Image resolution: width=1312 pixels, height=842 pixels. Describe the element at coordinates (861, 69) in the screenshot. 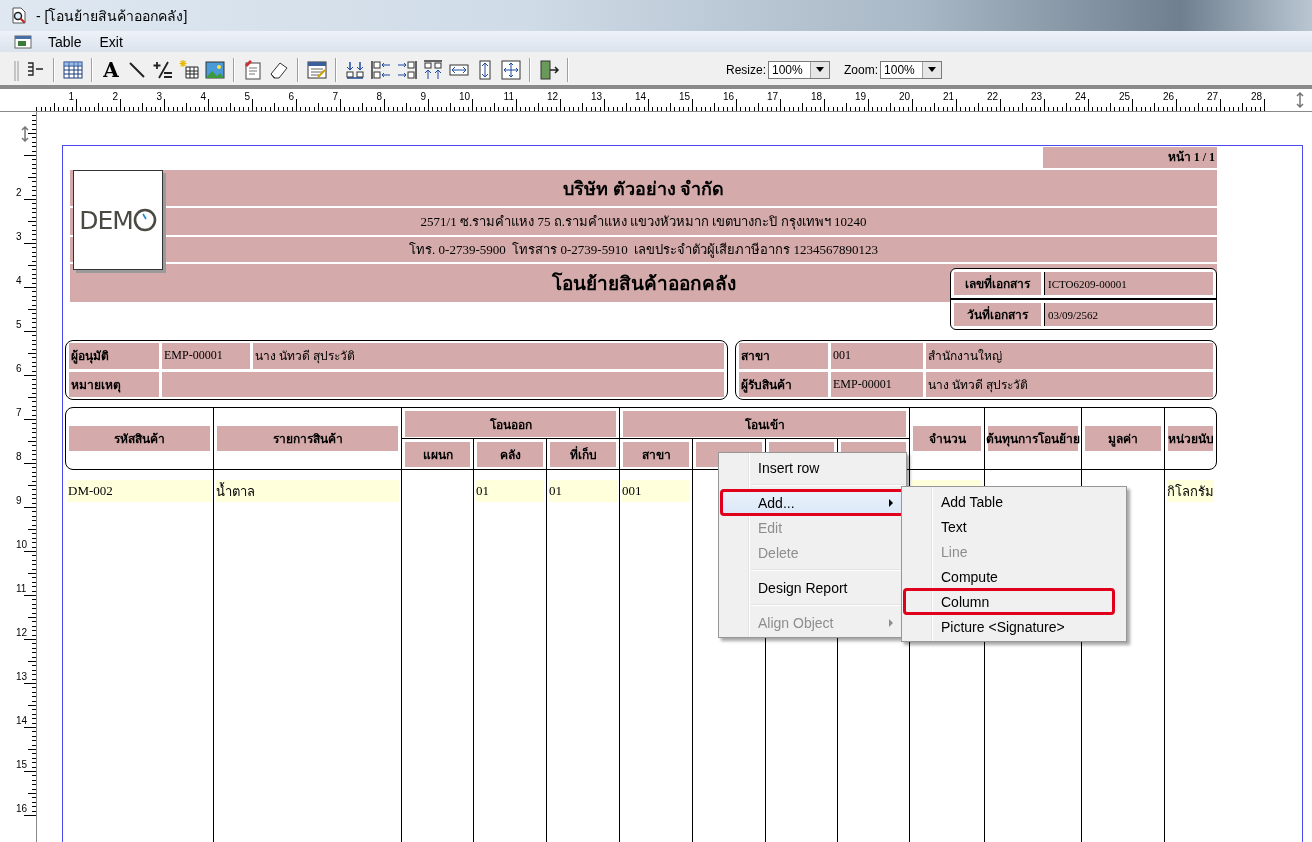

I see `zoom-label: Zoom:` at that location.